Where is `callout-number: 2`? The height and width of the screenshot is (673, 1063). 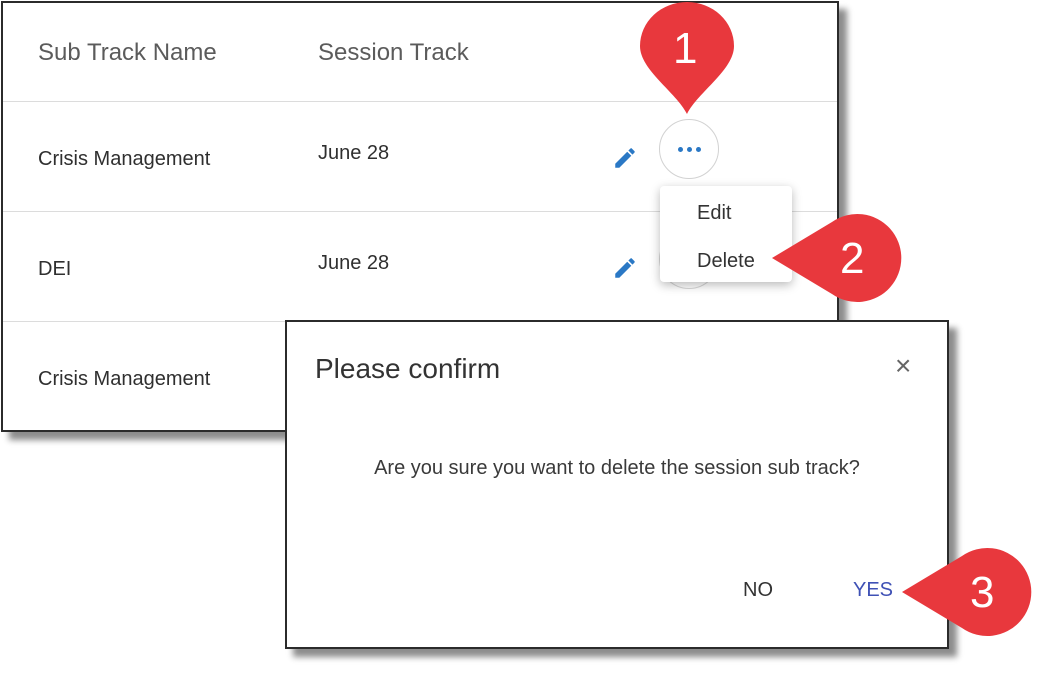 callout-number: 2 is located at coordinates (852, 258).